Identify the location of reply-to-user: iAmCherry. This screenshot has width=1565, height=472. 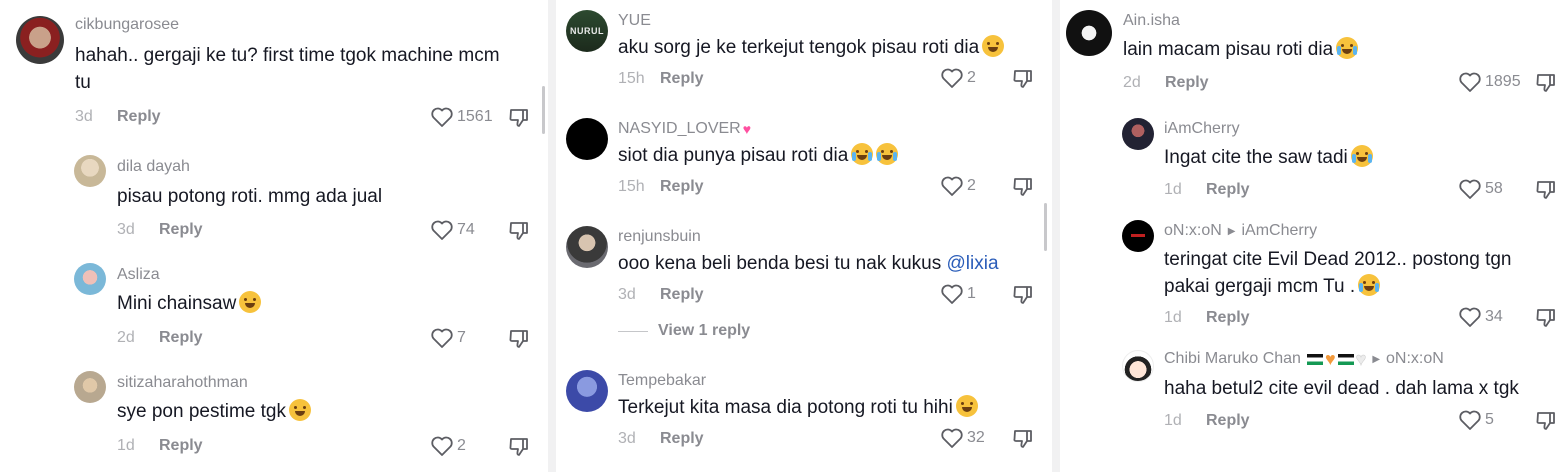
(1280, 231).